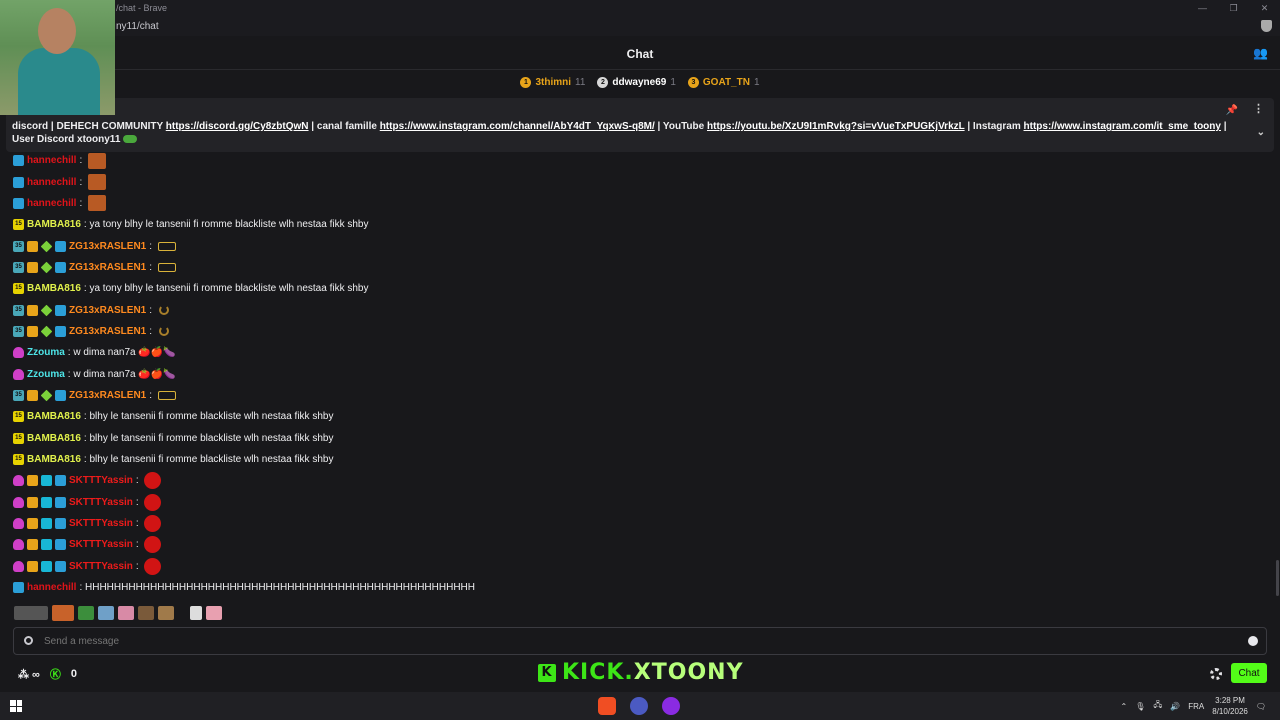 The image size is (1280, 720). What do you see at coordinates (1232, 110) in the screenshot?
I see `pin-icon: 📌` at bounding box center [1232, 110].